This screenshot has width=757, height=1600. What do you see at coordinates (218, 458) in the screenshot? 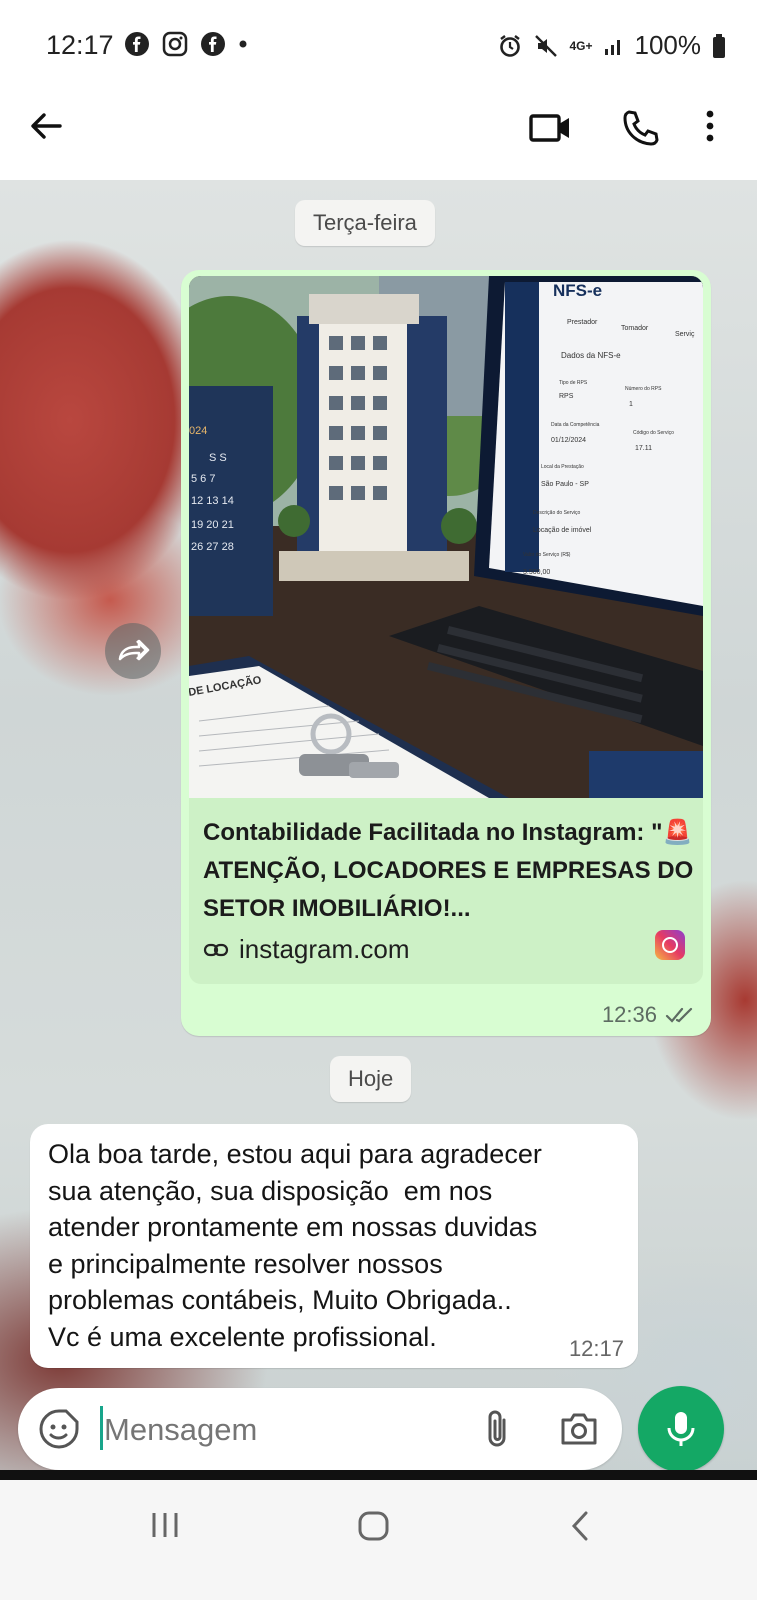
I see `svg-text: S S` at bounding box center [218, 458].